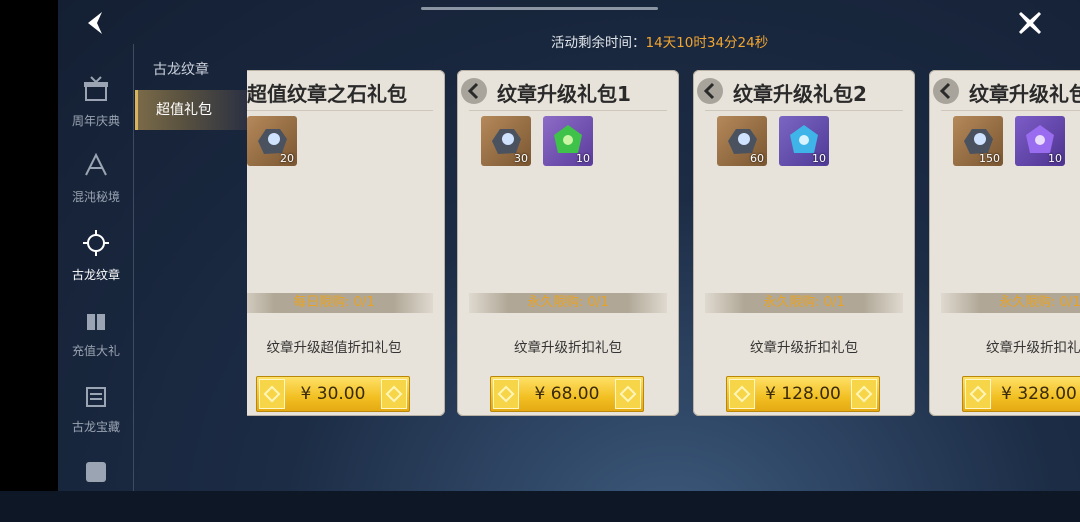 This screenshot has width=1080, height=522. What do you see at coordinates (96, 178) in the screenshot?
I see `sidebar-item-chaos: 混沌秘境` at bounding box center [96, 178].